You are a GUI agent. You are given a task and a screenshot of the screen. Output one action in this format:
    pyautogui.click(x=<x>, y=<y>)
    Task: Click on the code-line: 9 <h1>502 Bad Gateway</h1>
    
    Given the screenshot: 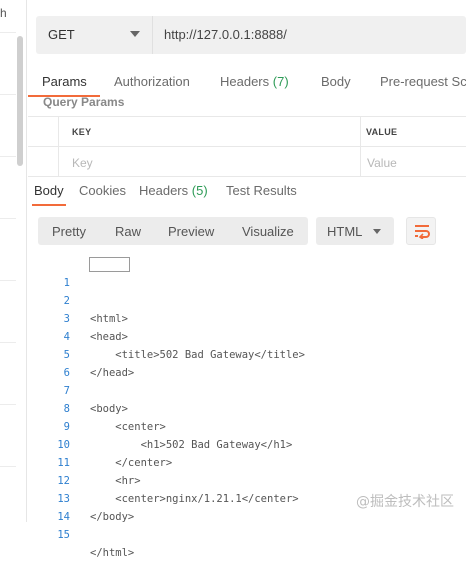 What is the action you would take?
    pyautogui.click(x=246, y=425)
    